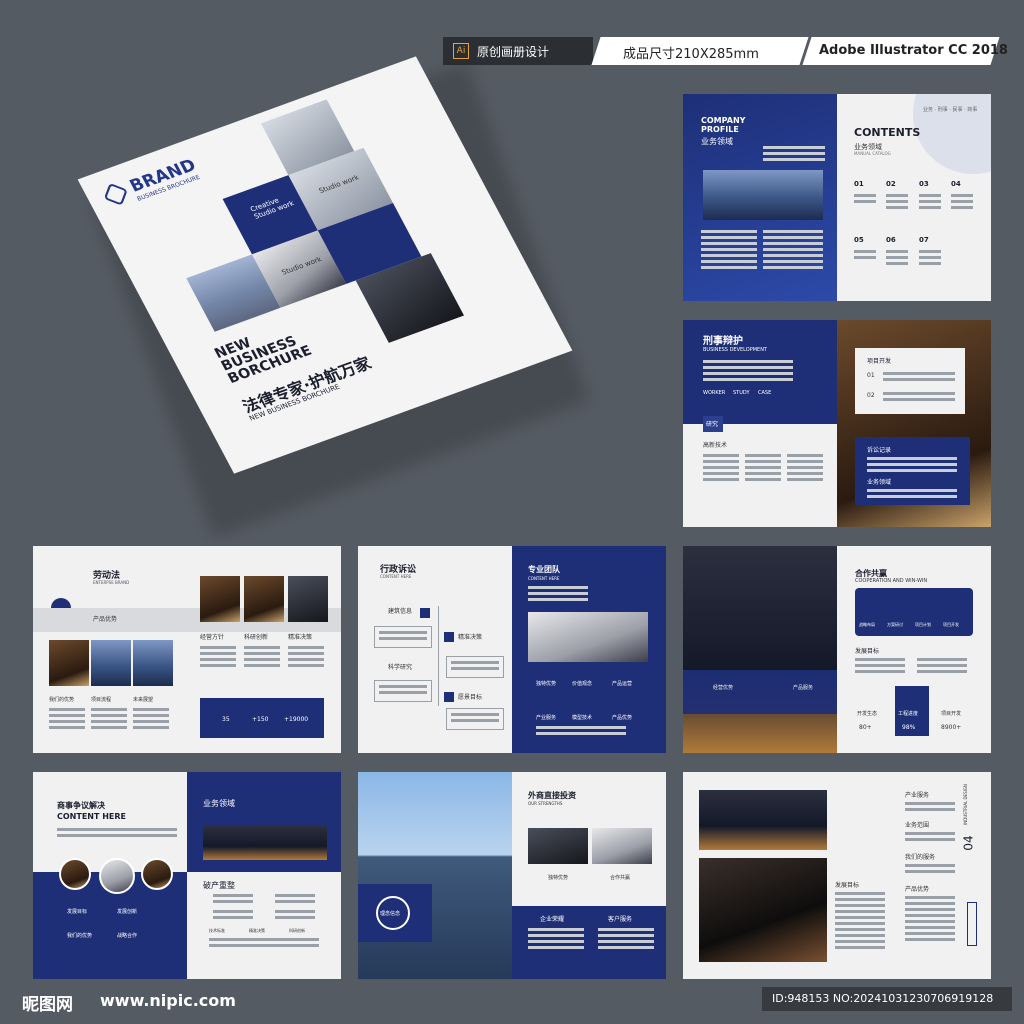  What do you see at coordinates (546, 684) in the screenshot?
I see `admin-i1: 独特优势` at bounding box center [546, 684].